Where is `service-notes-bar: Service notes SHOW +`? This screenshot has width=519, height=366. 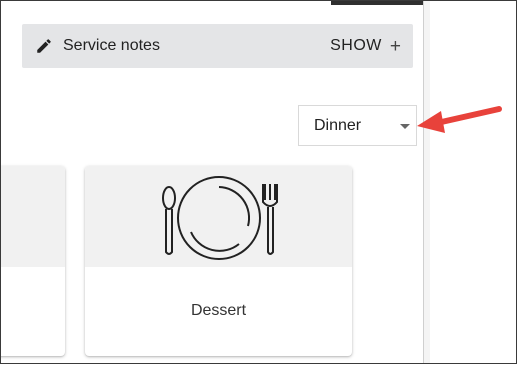 service-notes-bar: Service notes SHOW + is located at coordinates (217, 46).